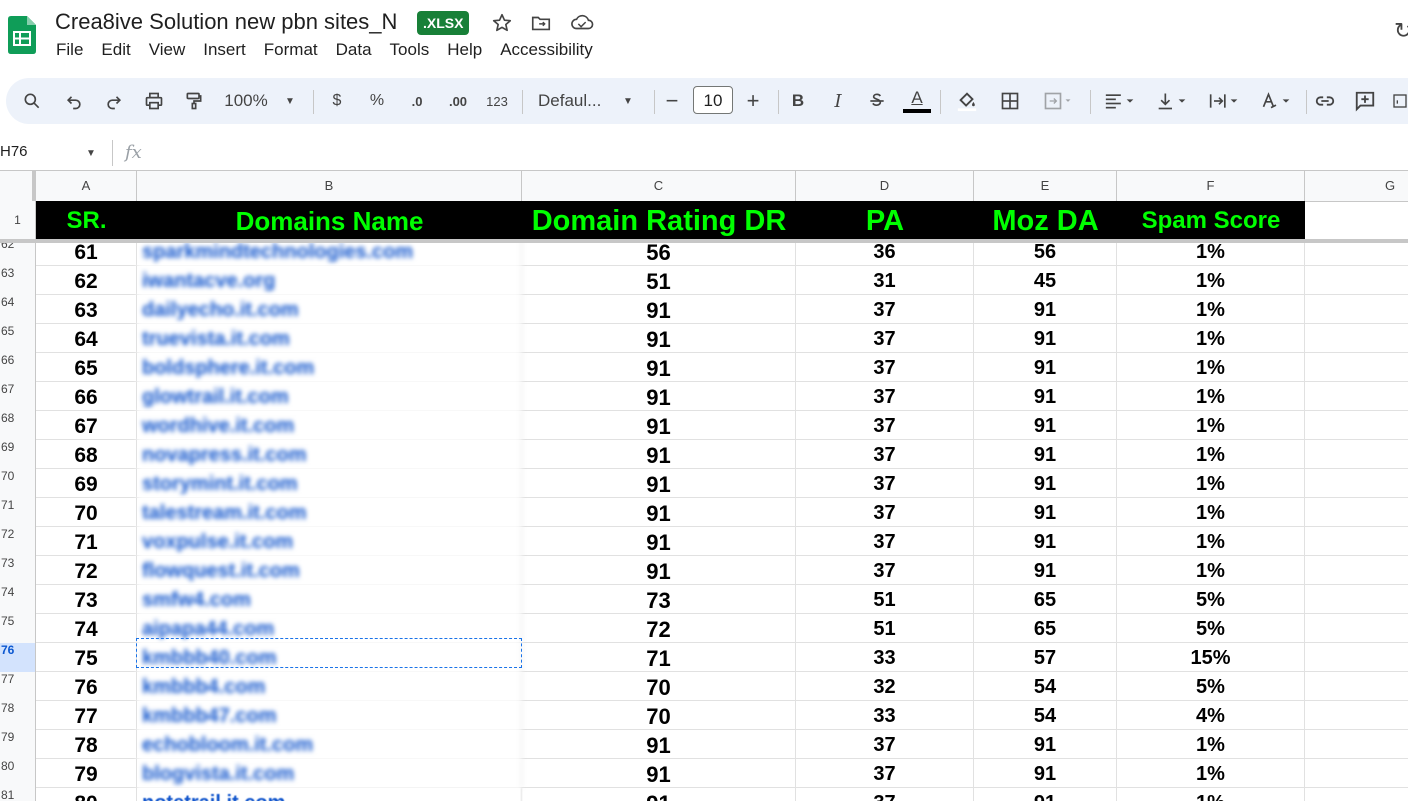  I want to click on cell-pa: 51, so click(885, 628).